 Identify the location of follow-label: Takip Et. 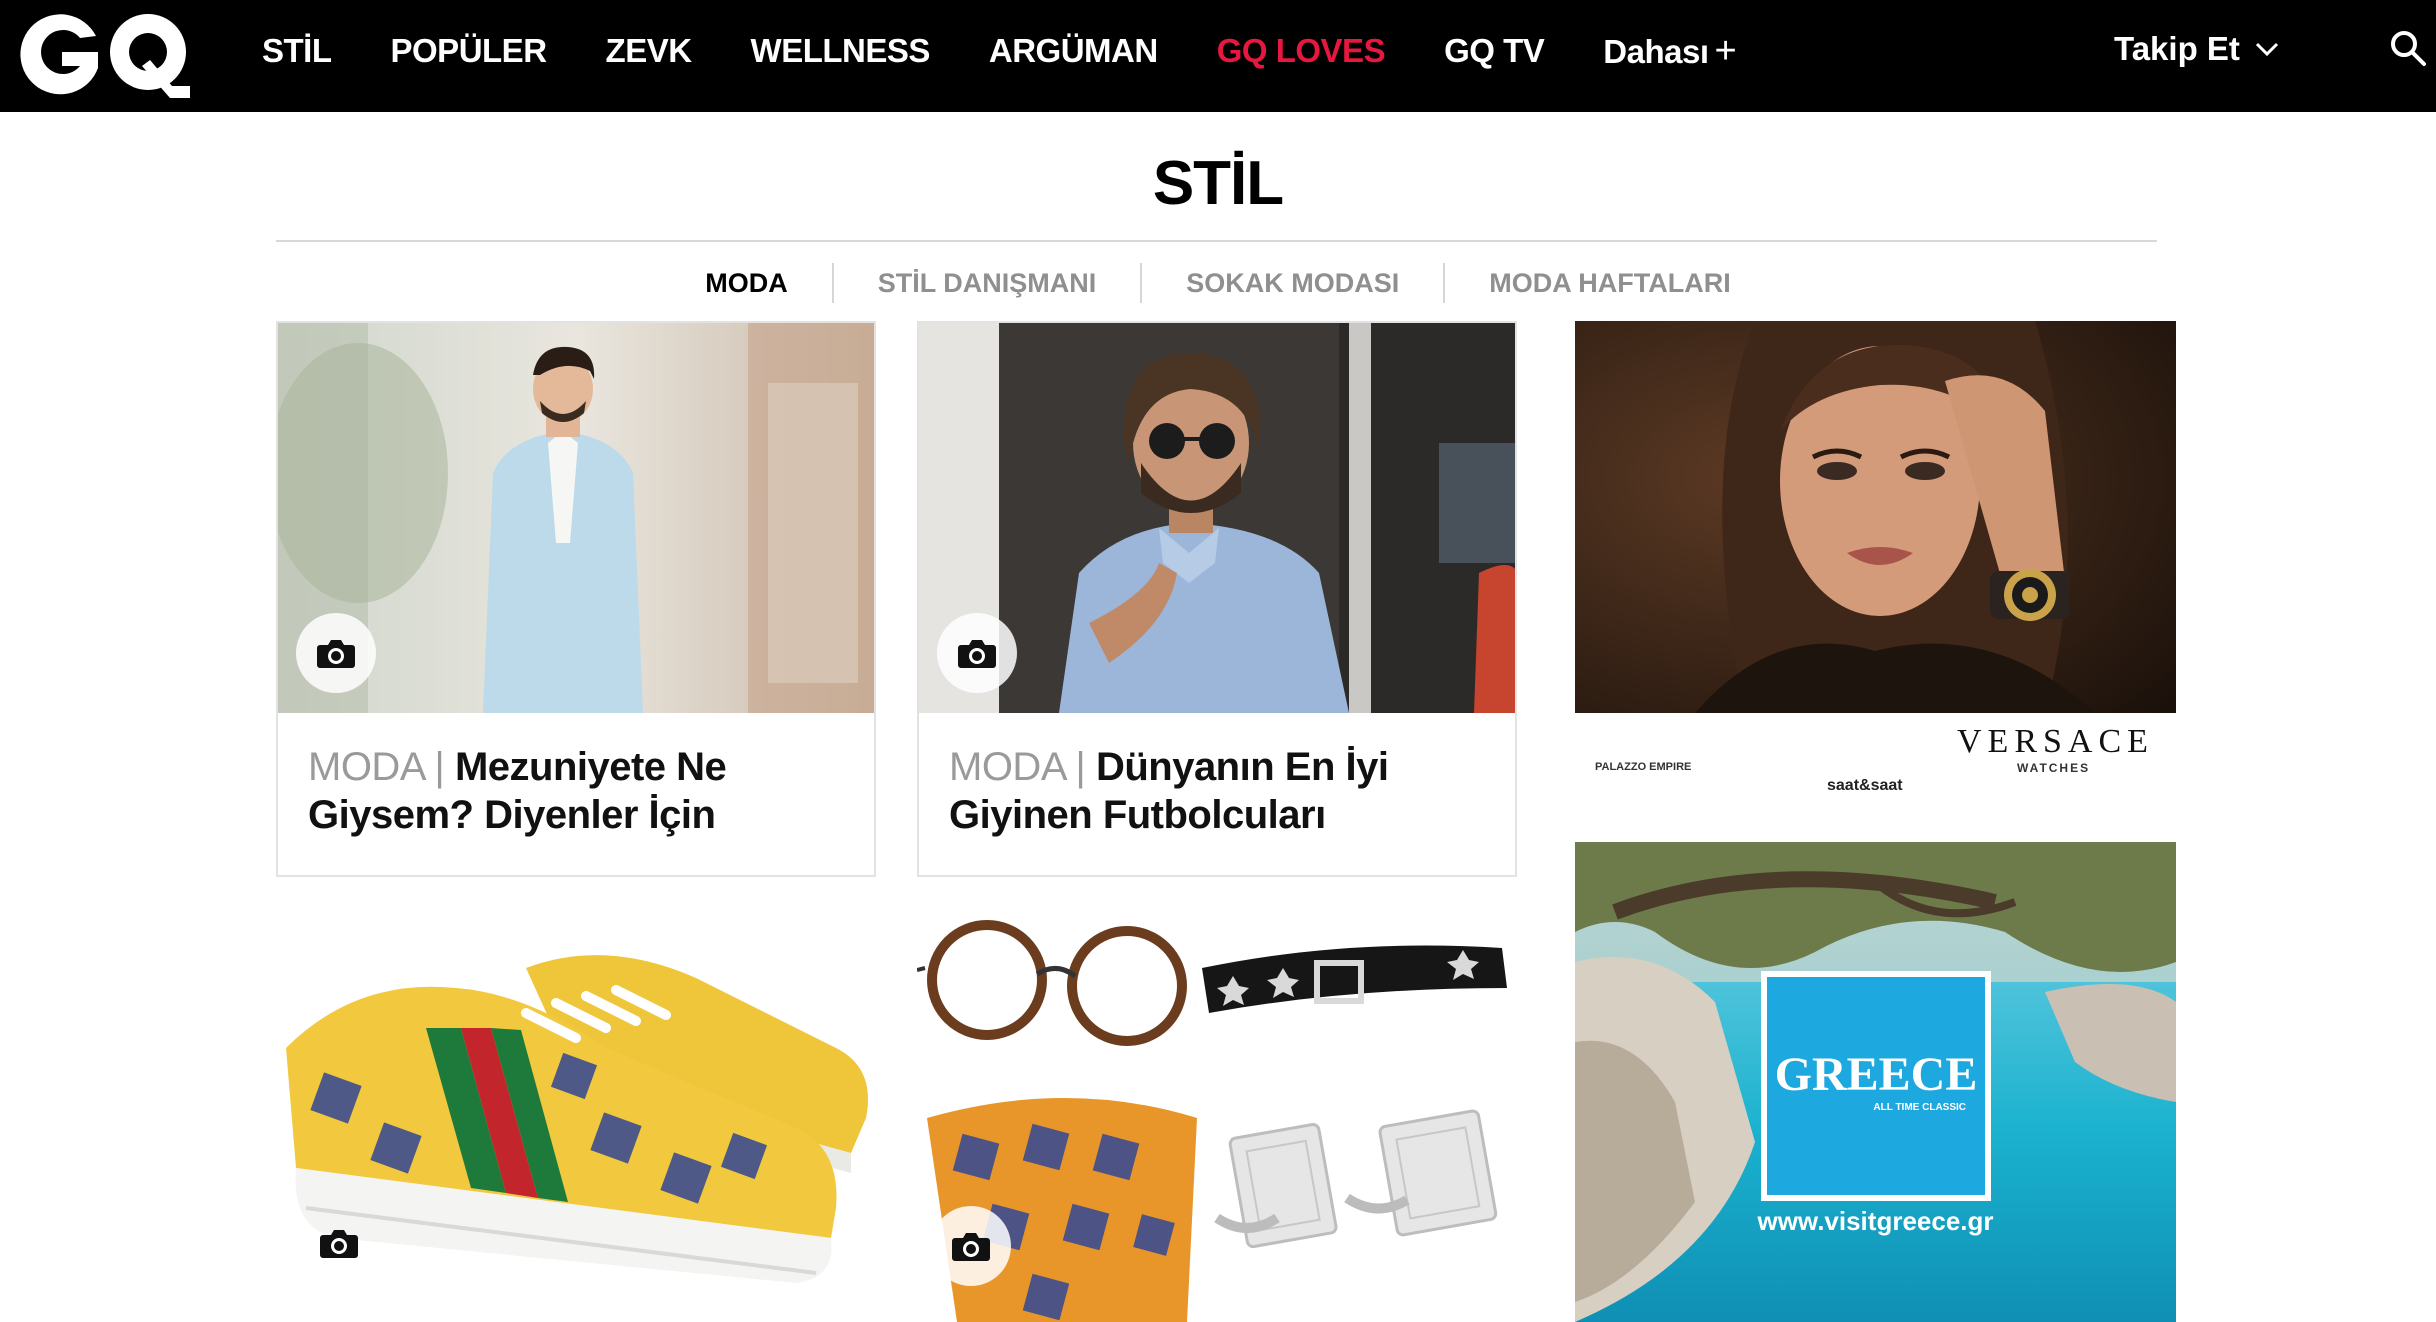
(2177, 48).